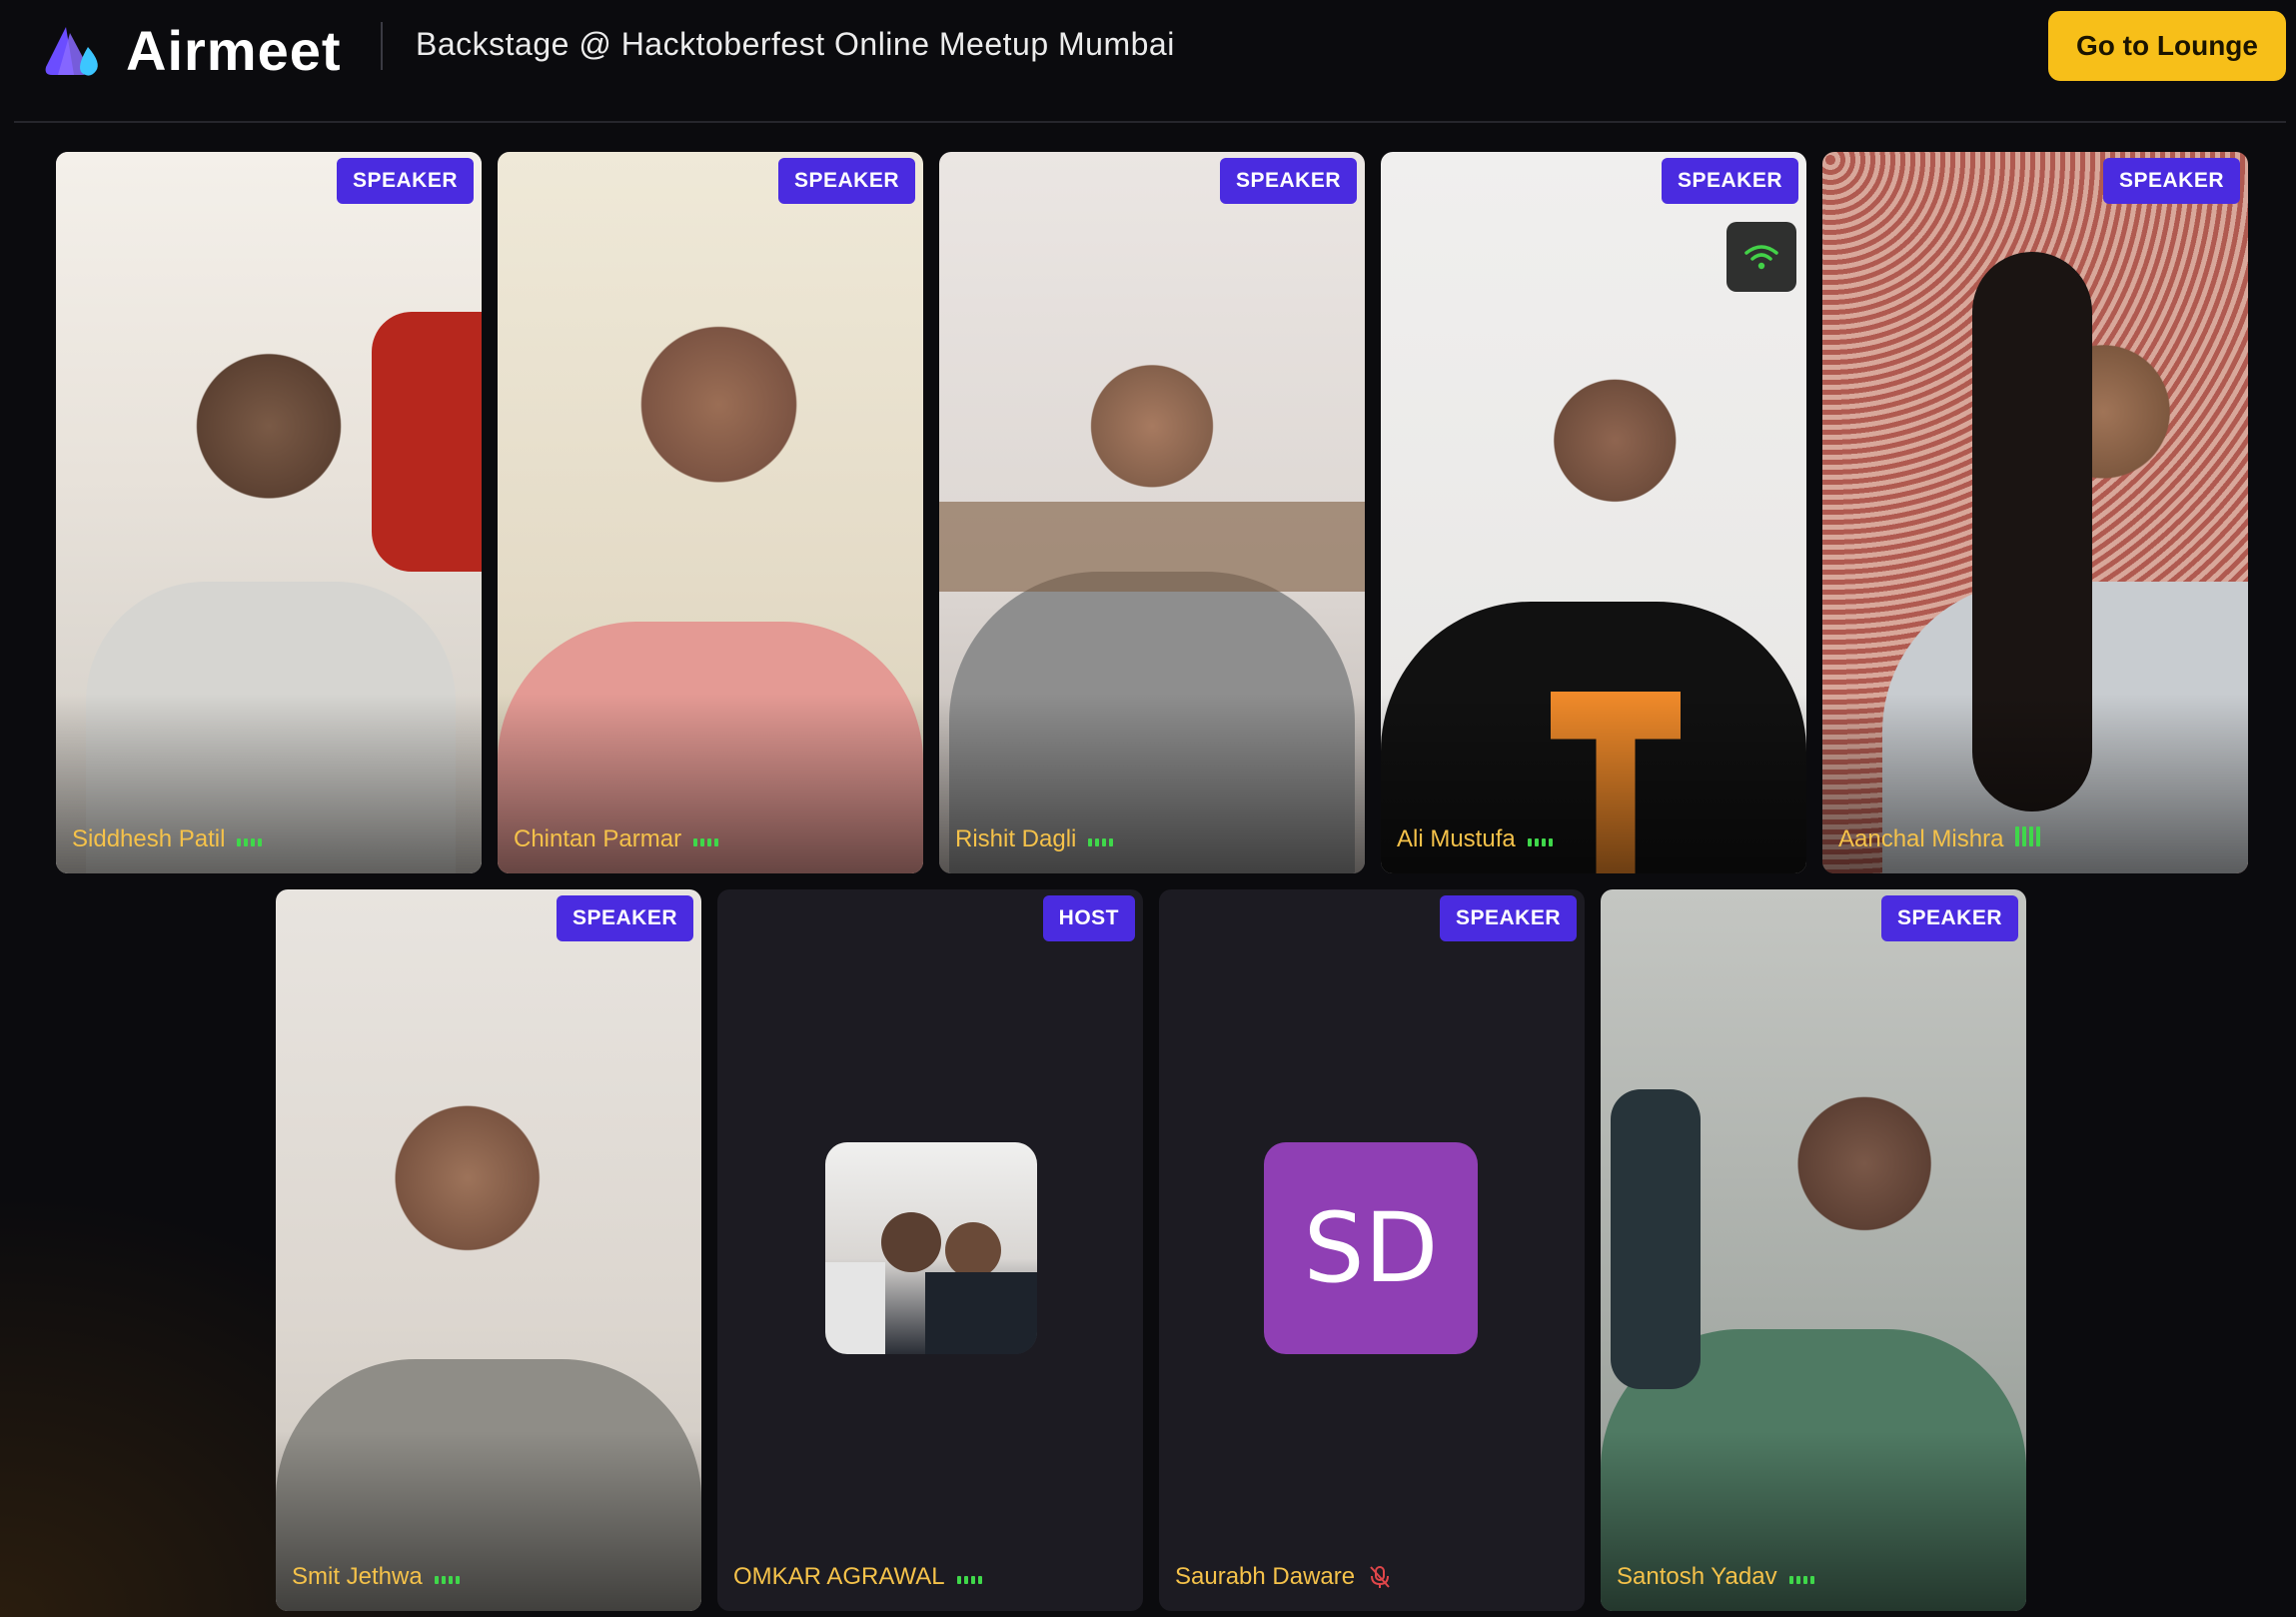 This screenshot has height=1617, width=2296. I want to click on participant-name-row: Smit Jethwa, so click(376, 1577).